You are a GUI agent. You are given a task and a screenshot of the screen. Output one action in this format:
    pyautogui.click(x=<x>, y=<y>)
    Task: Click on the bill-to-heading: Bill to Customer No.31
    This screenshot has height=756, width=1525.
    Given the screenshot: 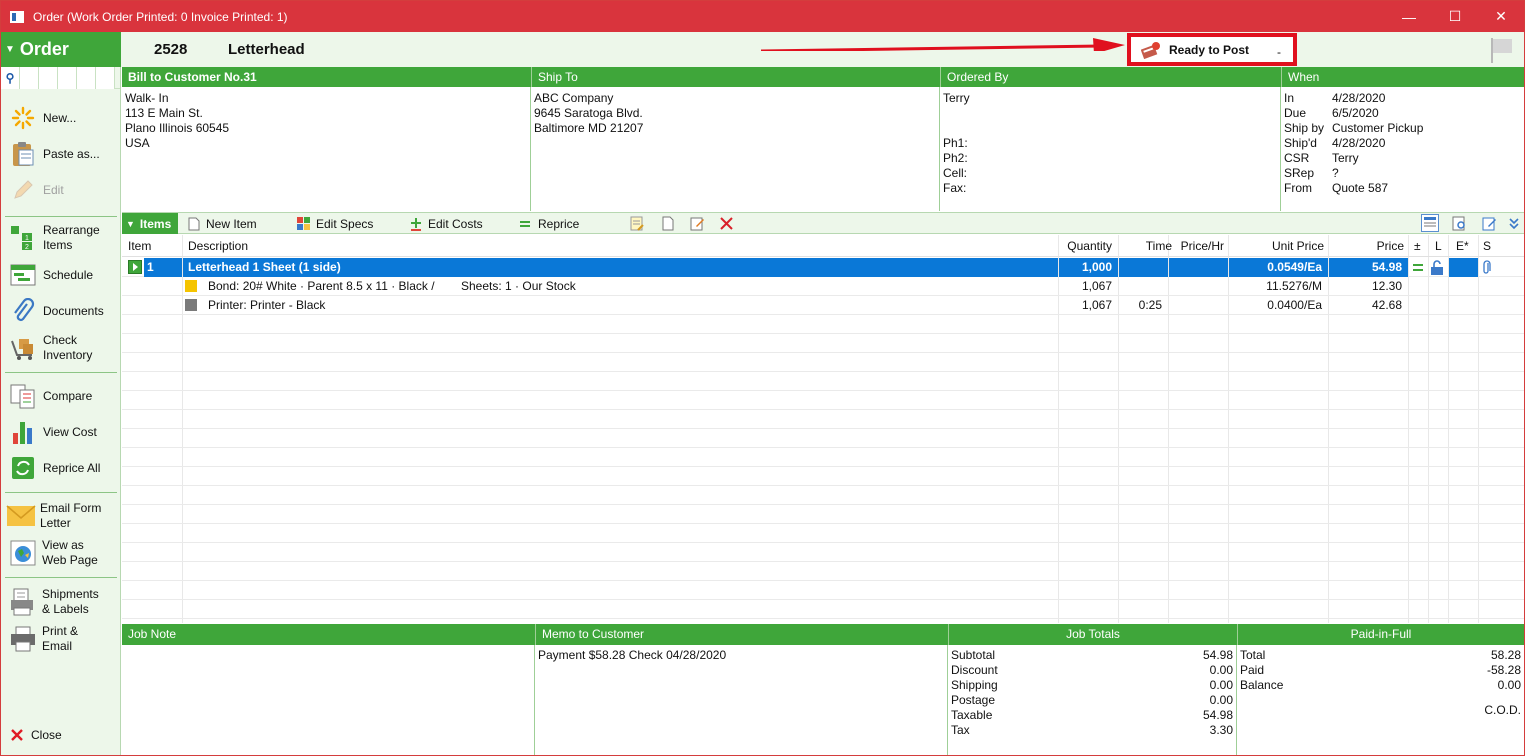 What is the action you would take?
    pyautogui.click(x=326, y=77)
    